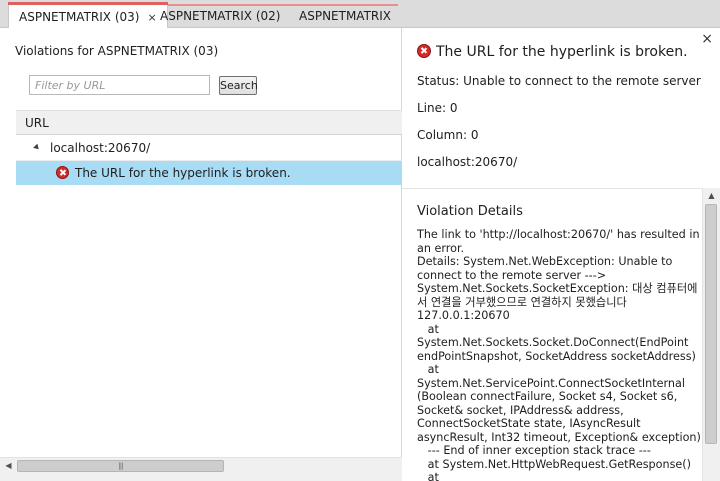 This screenshot has height=481, width=720. What do you see at coordinates (711, 196) in the screenshot?
I see `scroll-up-icon: ▲` at bounding box center [711, 196].